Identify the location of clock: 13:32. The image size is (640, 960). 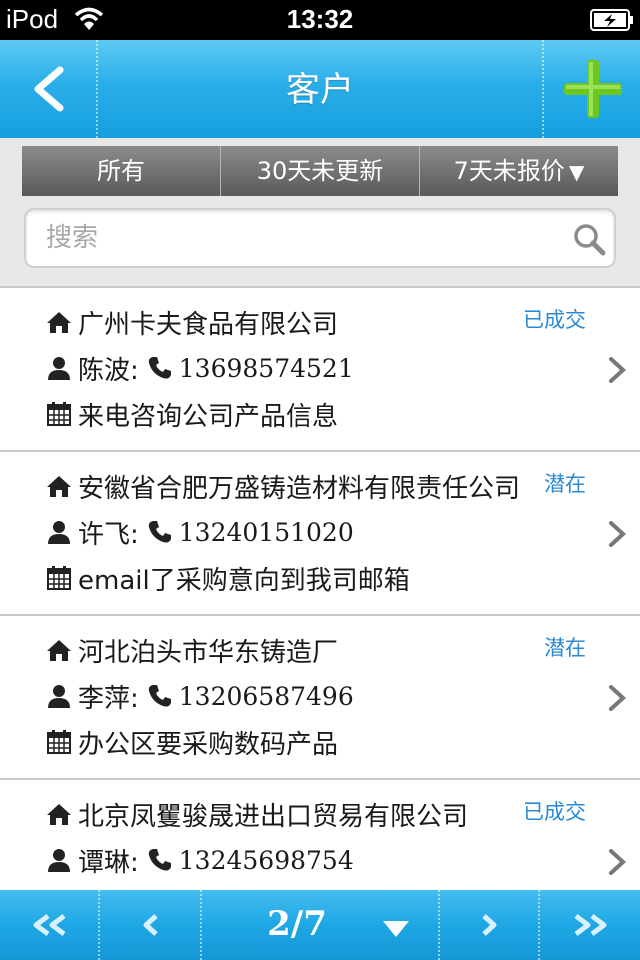
(320, 19).